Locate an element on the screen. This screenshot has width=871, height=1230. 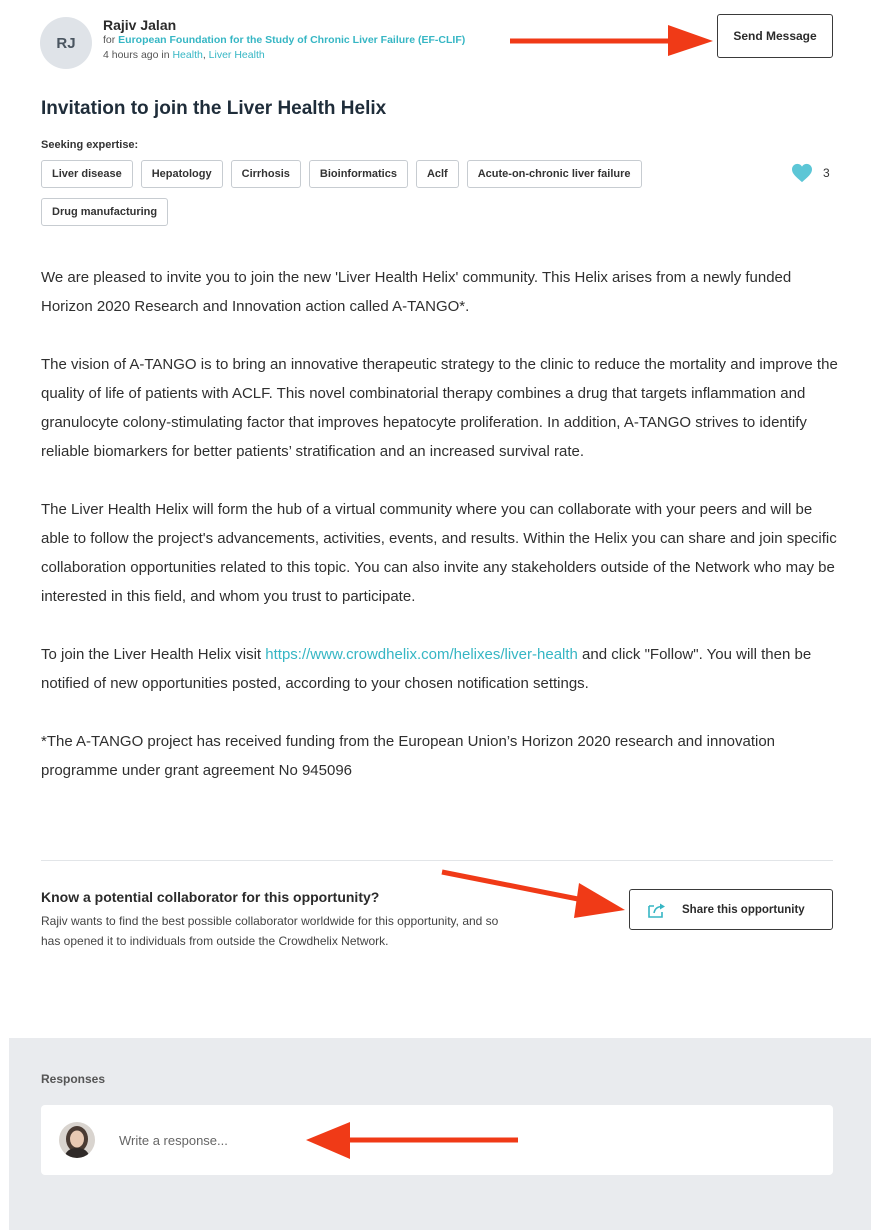
like-control: 3 is located at coordinates (810, 173).